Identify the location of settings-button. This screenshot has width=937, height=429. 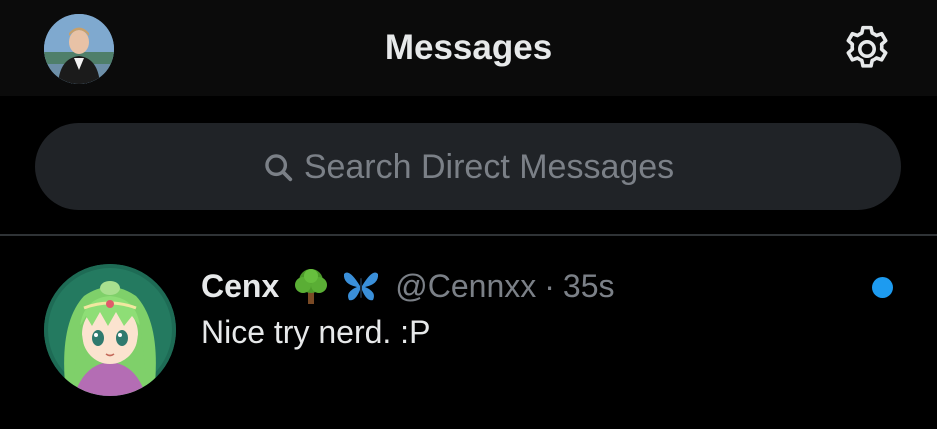
(867, 49).